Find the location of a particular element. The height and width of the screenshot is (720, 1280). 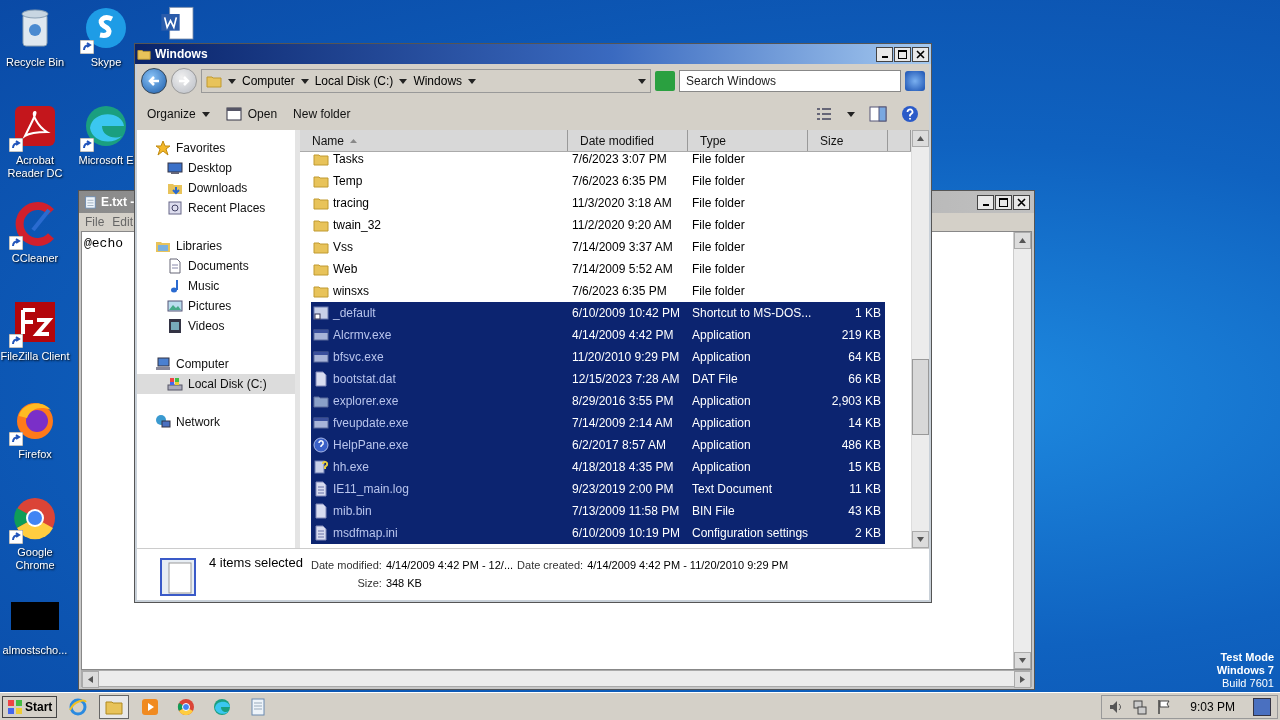

address-bar: Computer Local Disk (C:) Windows is located at coordinates (426, 81).